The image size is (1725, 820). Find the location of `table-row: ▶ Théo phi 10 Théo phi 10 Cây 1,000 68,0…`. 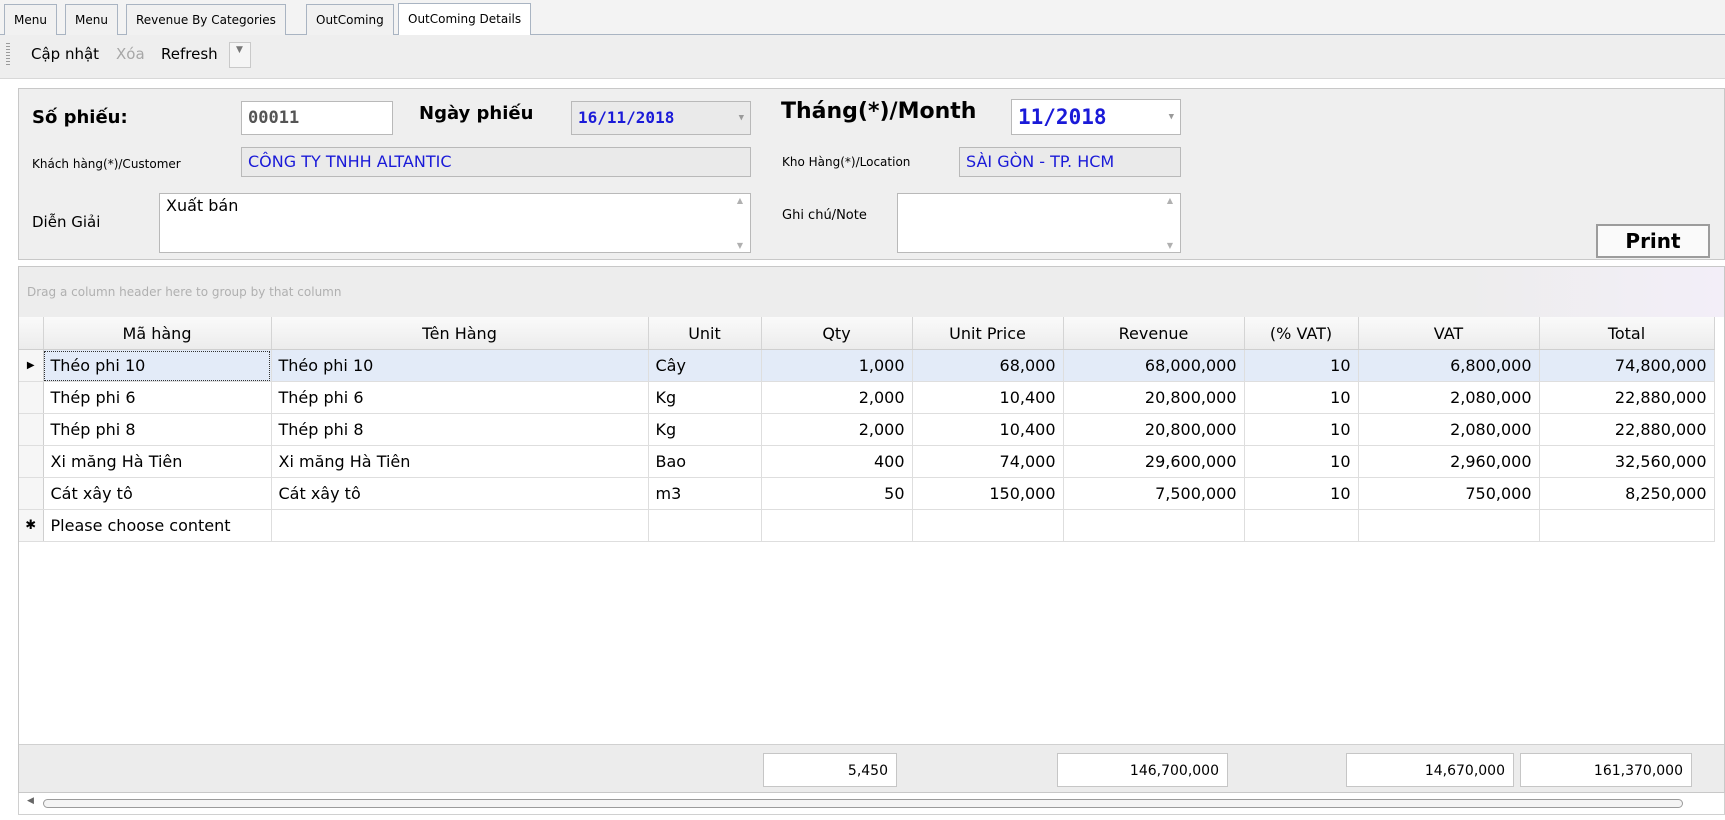

table-row: ▶ Théo phi 10 Théo phi 10 Cây 1,000 68,0… is located at coordinates (867, 365).